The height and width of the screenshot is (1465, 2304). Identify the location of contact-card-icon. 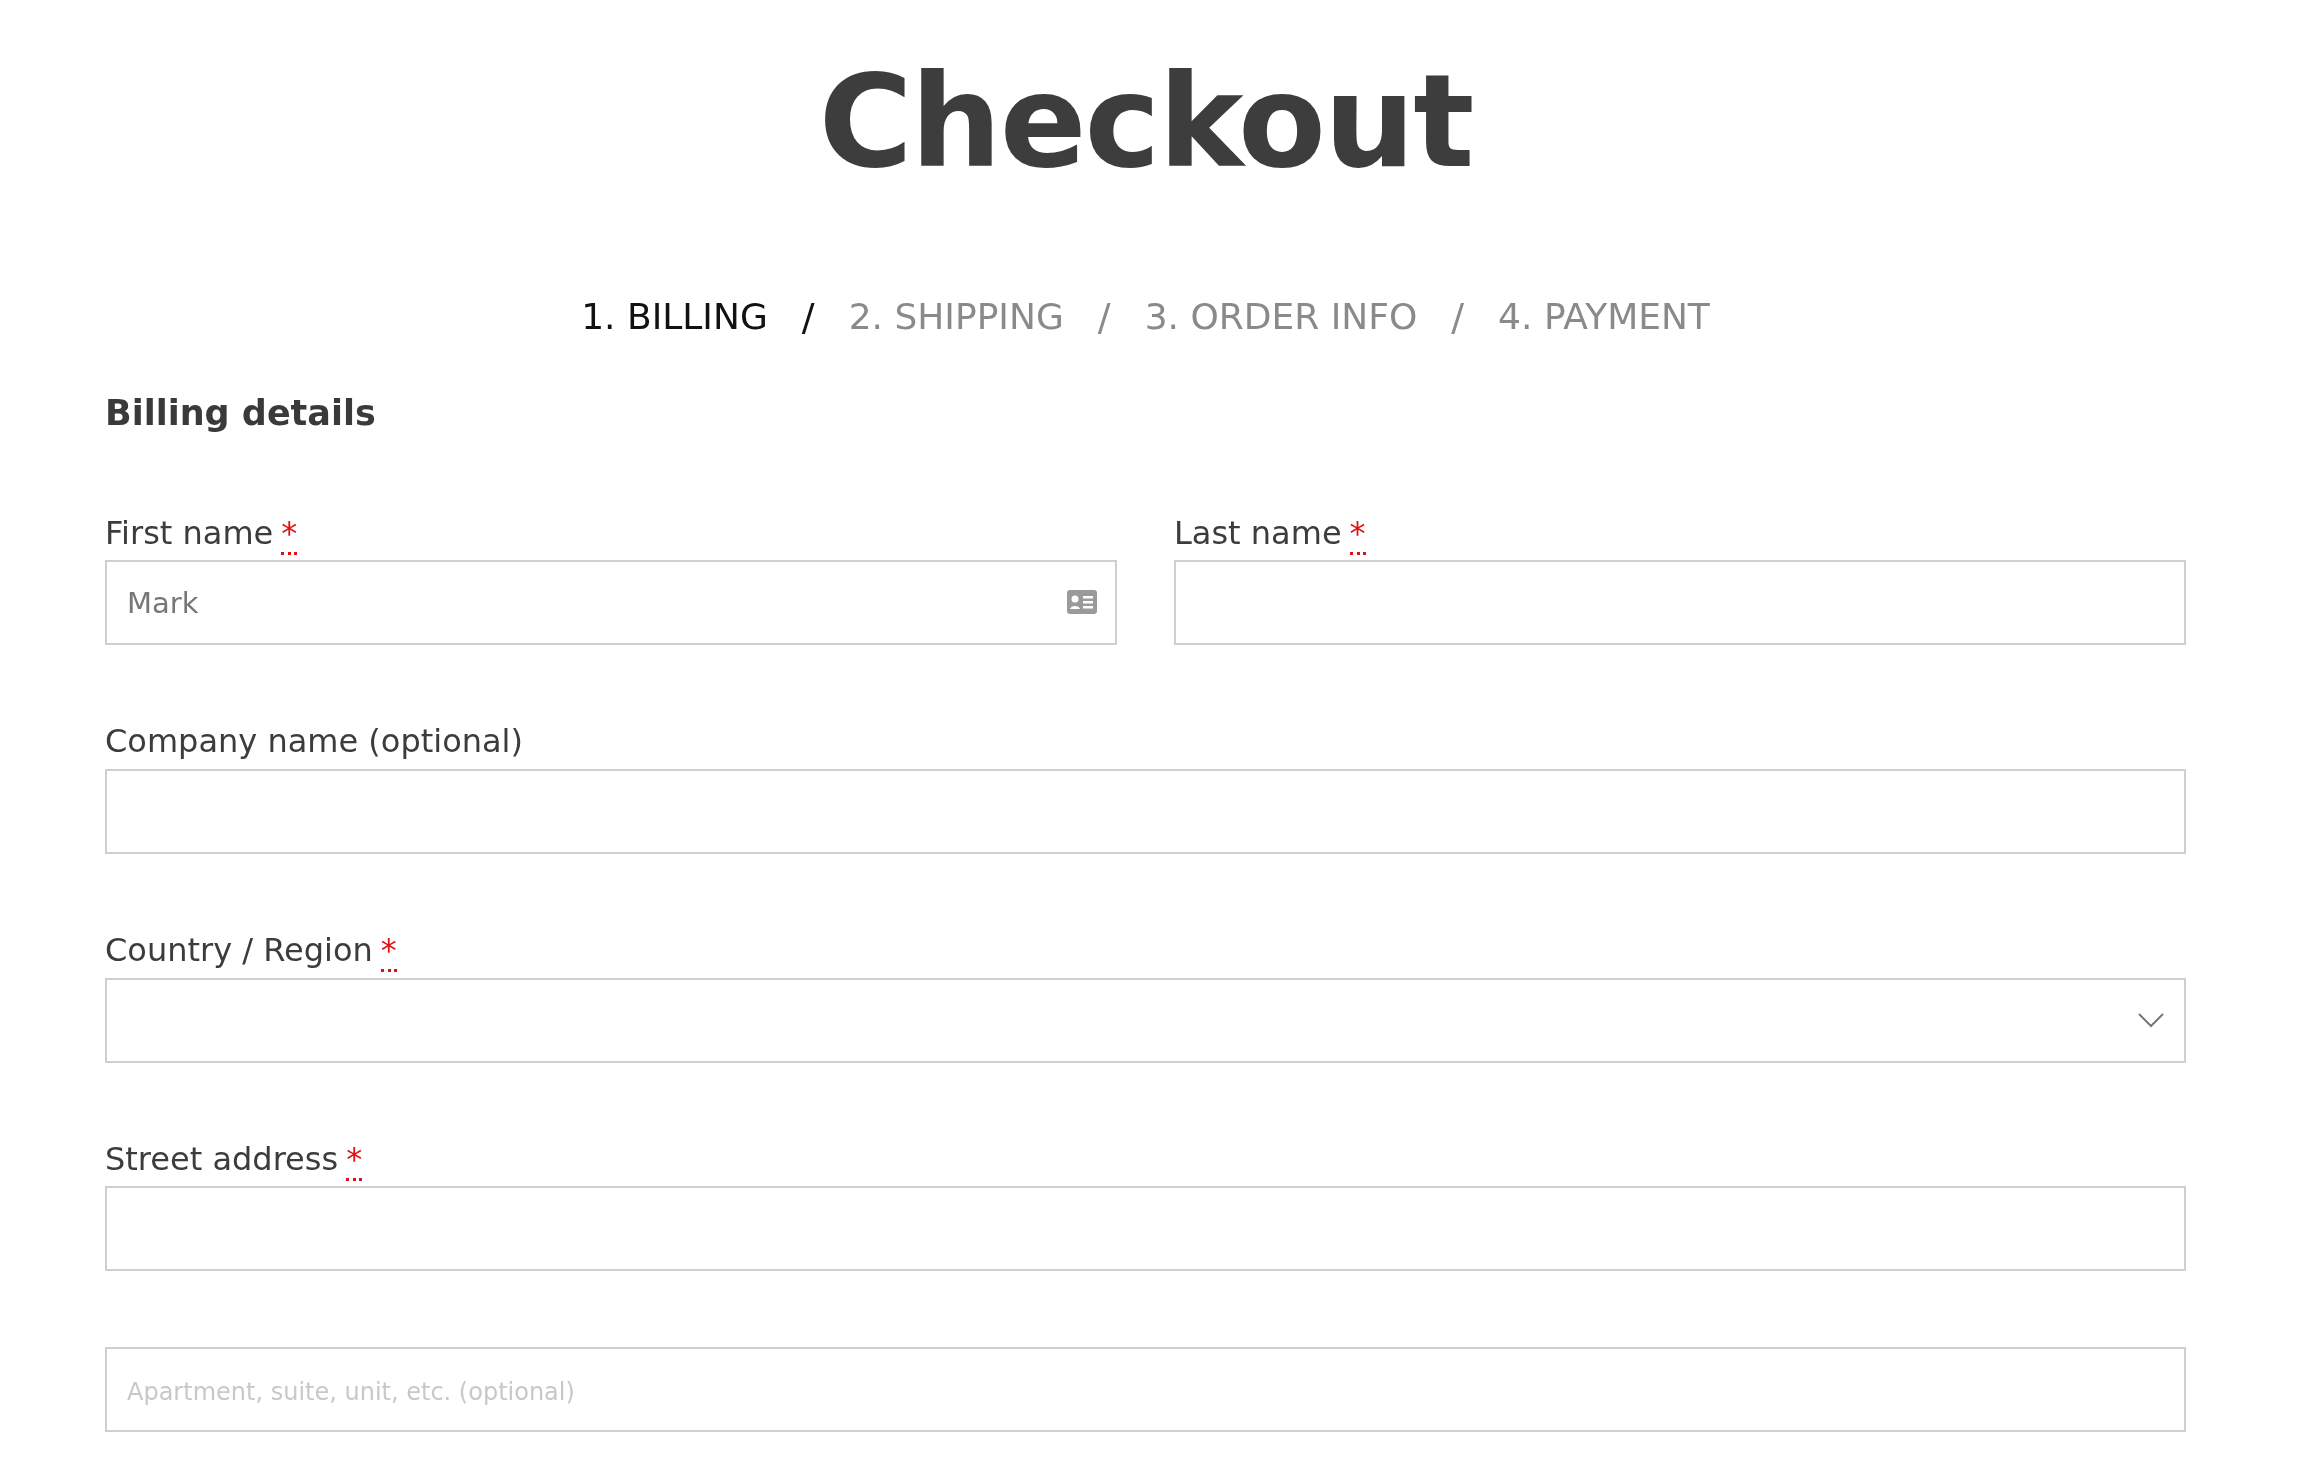
(1082, 602).